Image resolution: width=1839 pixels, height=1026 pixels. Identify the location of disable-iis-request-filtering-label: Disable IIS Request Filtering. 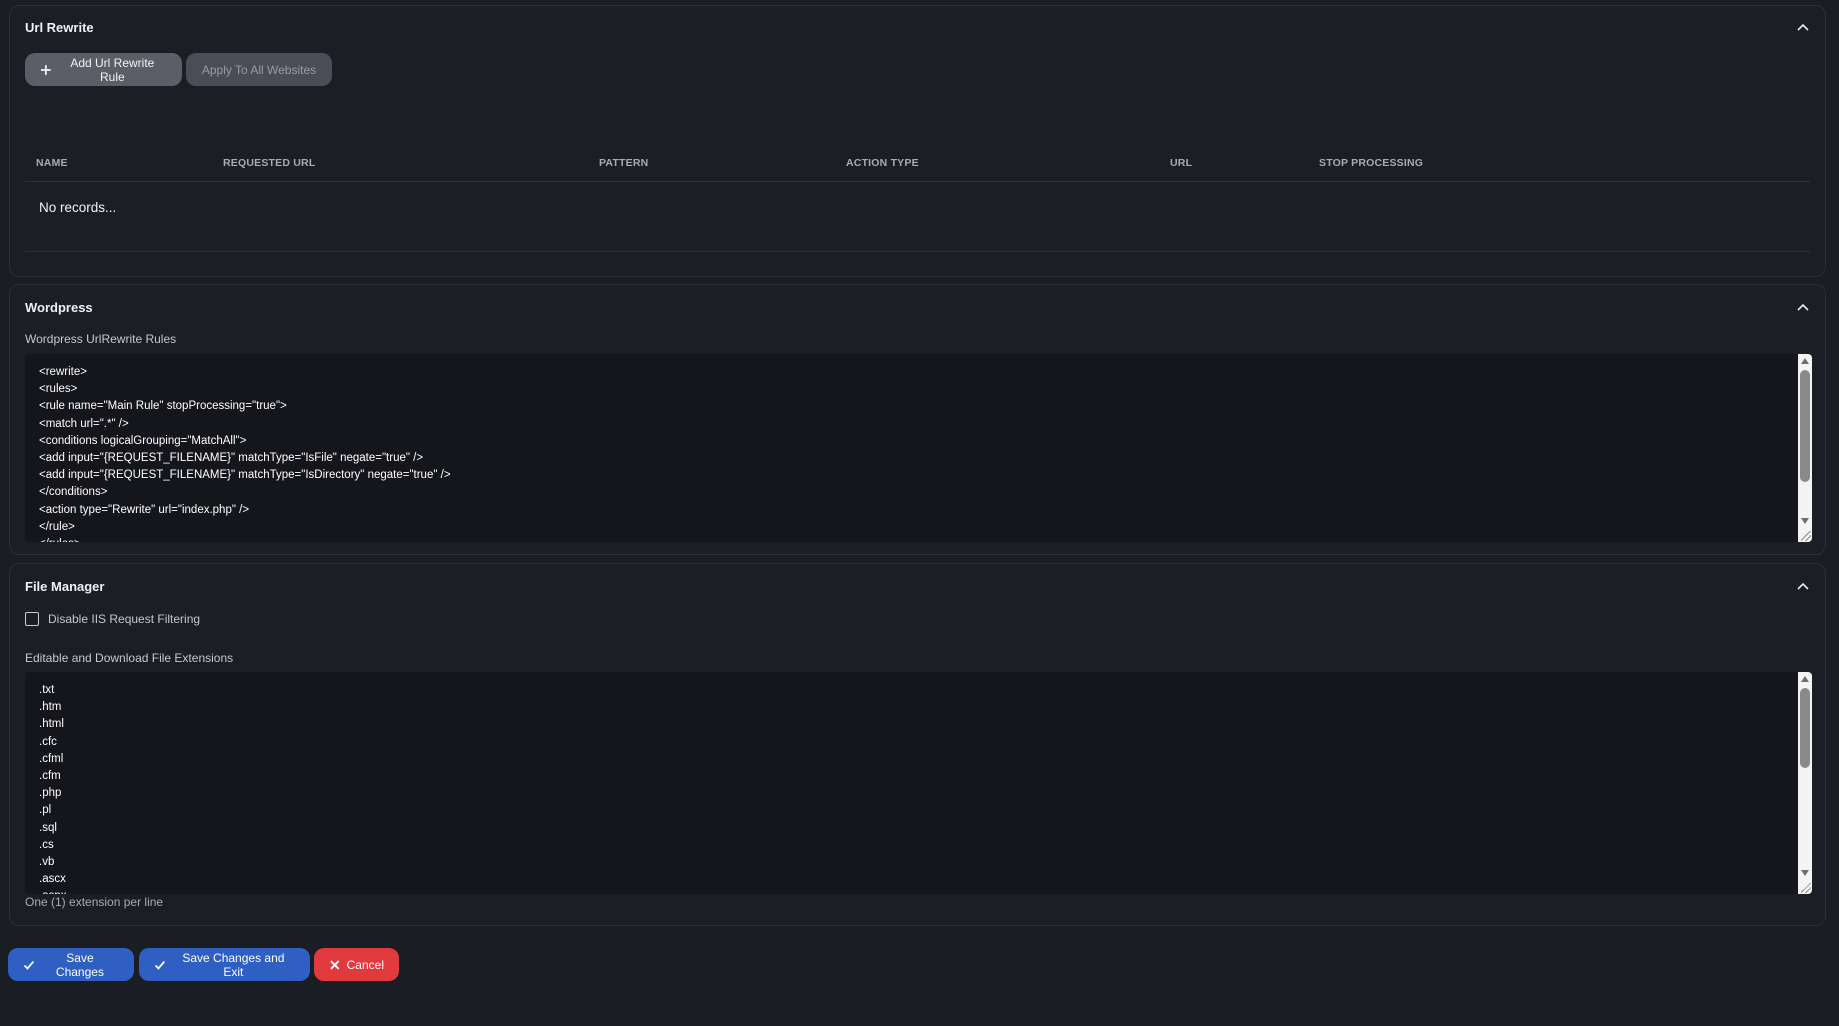
(124, 619).